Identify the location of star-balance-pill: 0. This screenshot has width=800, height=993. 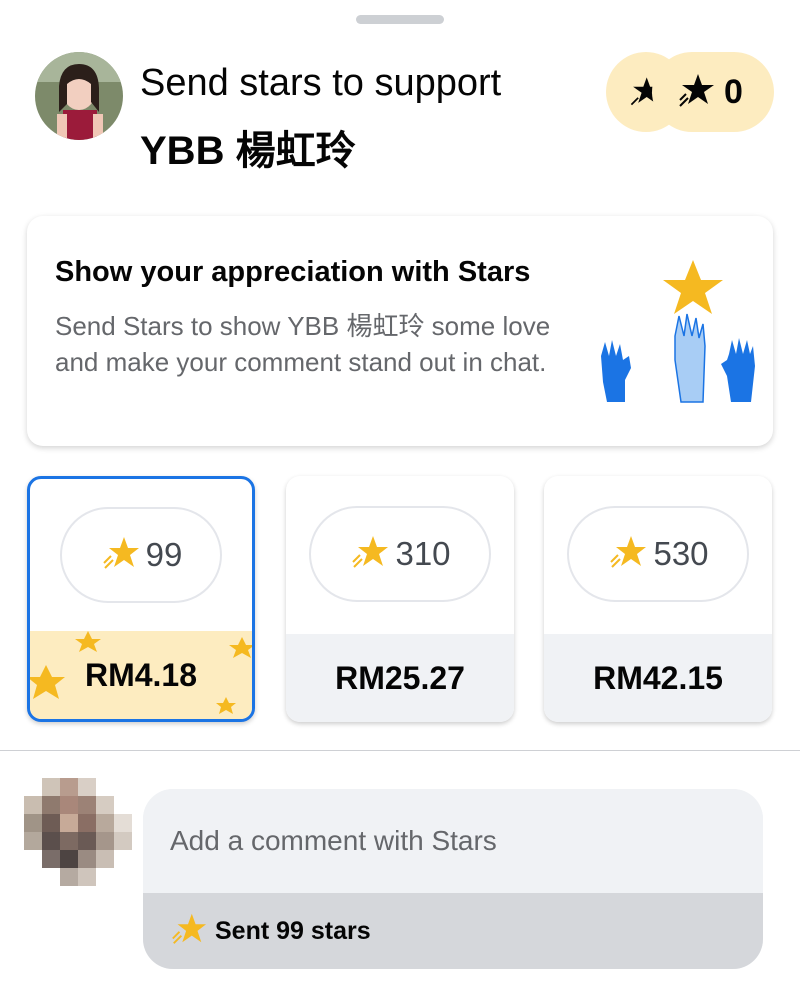
(713, 92).